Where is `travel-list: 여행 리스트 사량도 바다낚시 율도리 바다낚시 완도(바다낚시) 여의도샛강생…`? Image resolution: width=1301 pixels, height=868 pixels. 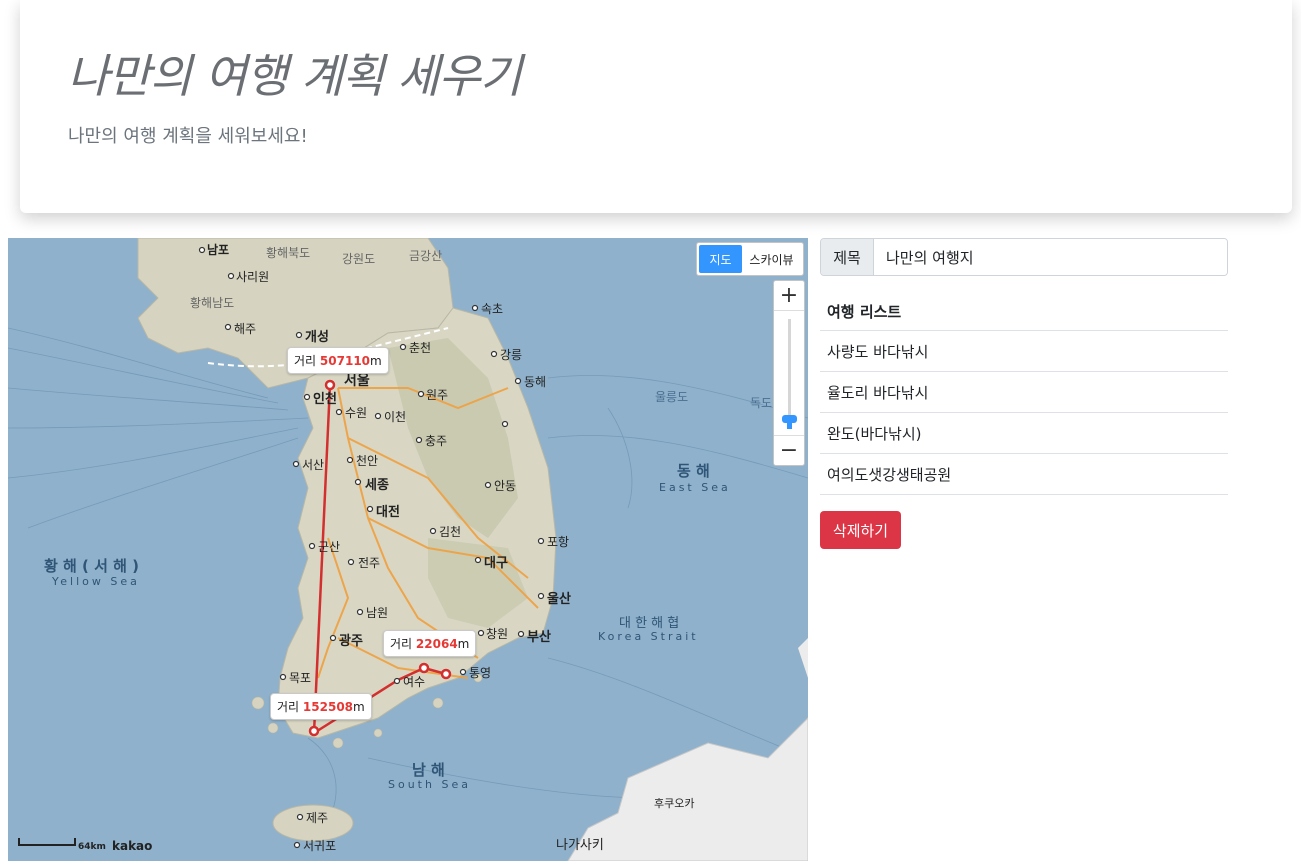 travel-list: 여행 리스트 사량도 바다낚시 율도리 바다낚시 완도(바다낚시) 여의도샛강생… is located at coordinates (1024, 394).